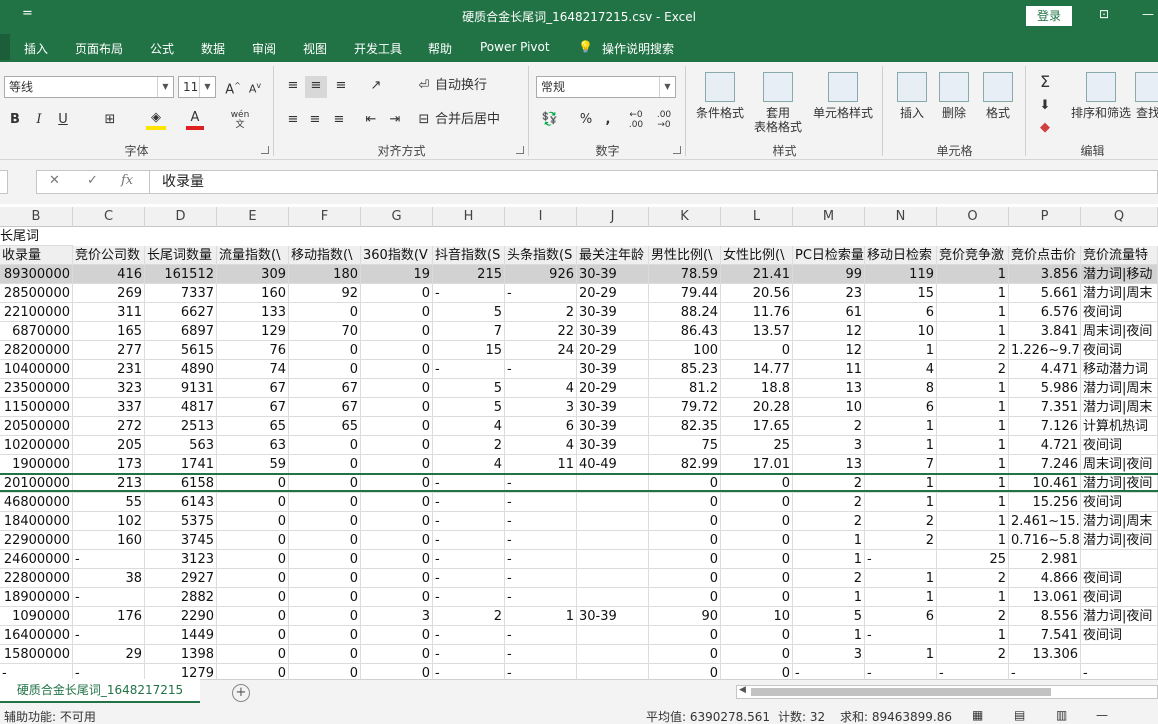 This screenshot has width=1158, height=724. I want to click on data-cell: 12, so click(829, 350).